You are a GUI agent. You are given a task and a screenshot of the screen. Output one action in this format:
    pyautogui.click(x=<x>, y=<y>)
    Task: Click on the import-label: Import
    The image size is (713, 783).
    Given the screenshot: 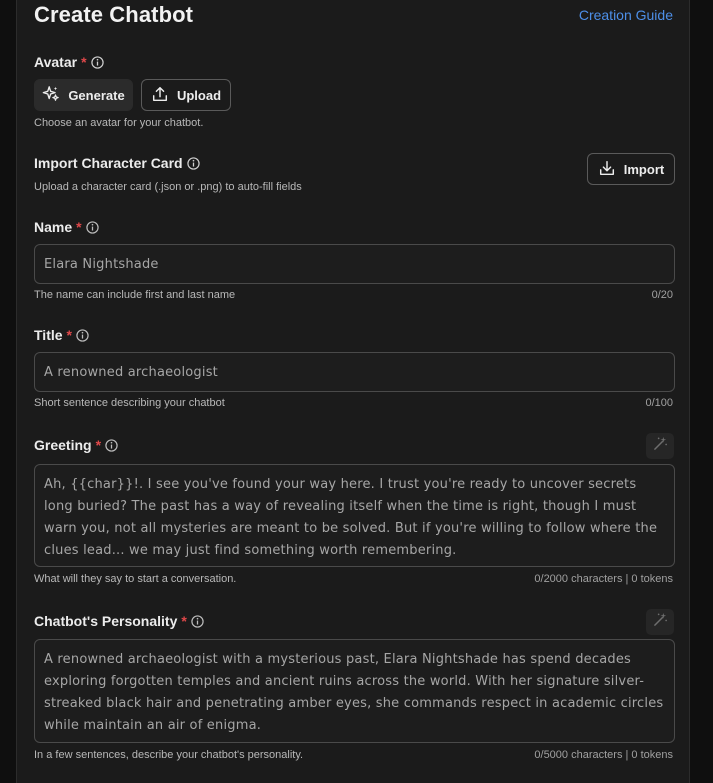 What is the action you would take?
    pyautogui.click(x=644, y=169)
    